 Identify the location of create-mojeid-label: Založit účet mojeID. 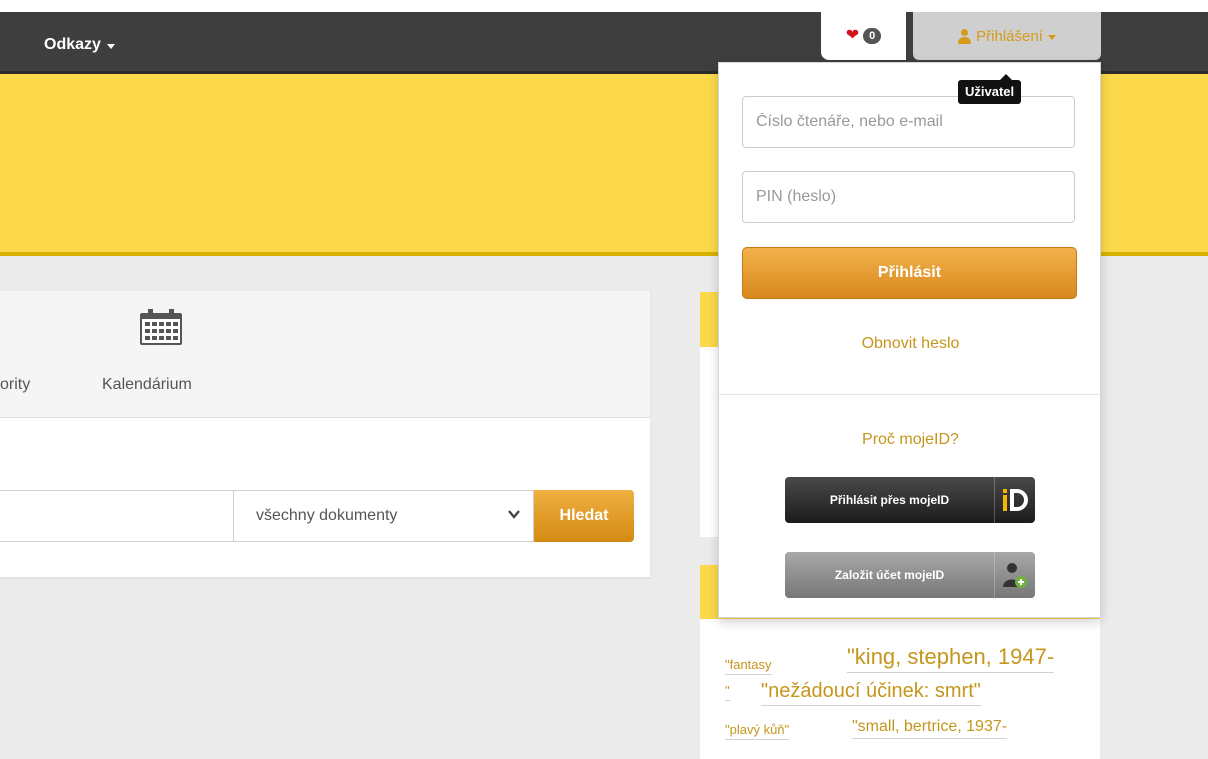
(889, 575).